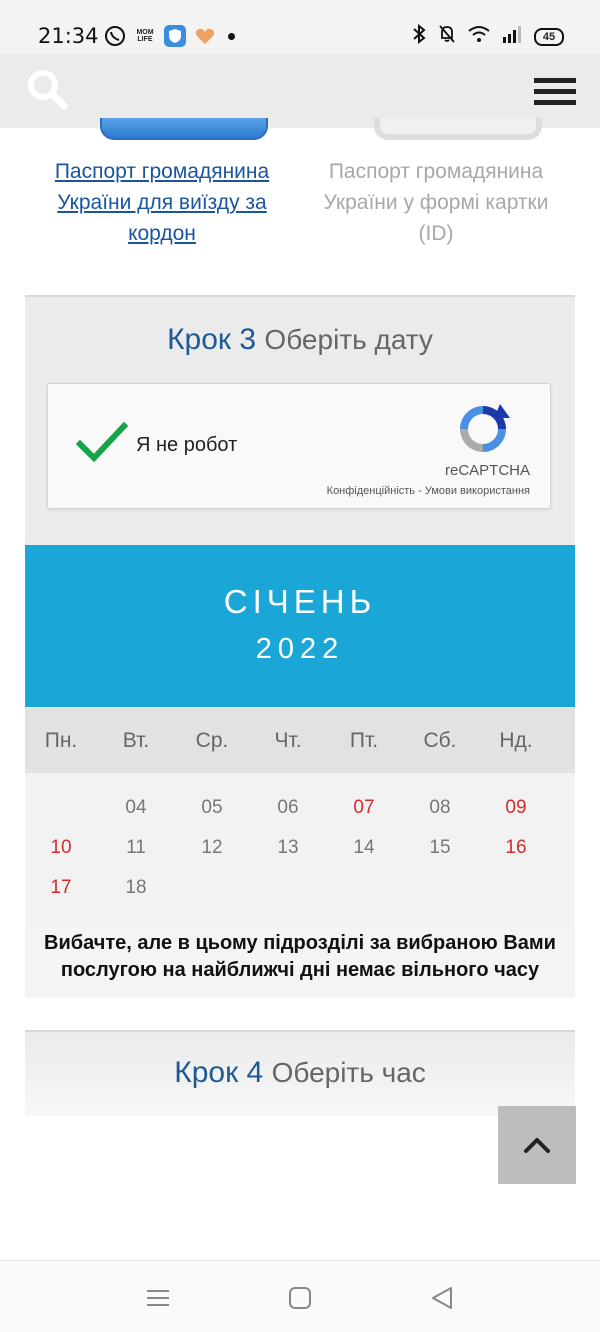 The height and width of the screenshot is (1332, 600). I want to click on calendar-day: 10, so click(61, 848).